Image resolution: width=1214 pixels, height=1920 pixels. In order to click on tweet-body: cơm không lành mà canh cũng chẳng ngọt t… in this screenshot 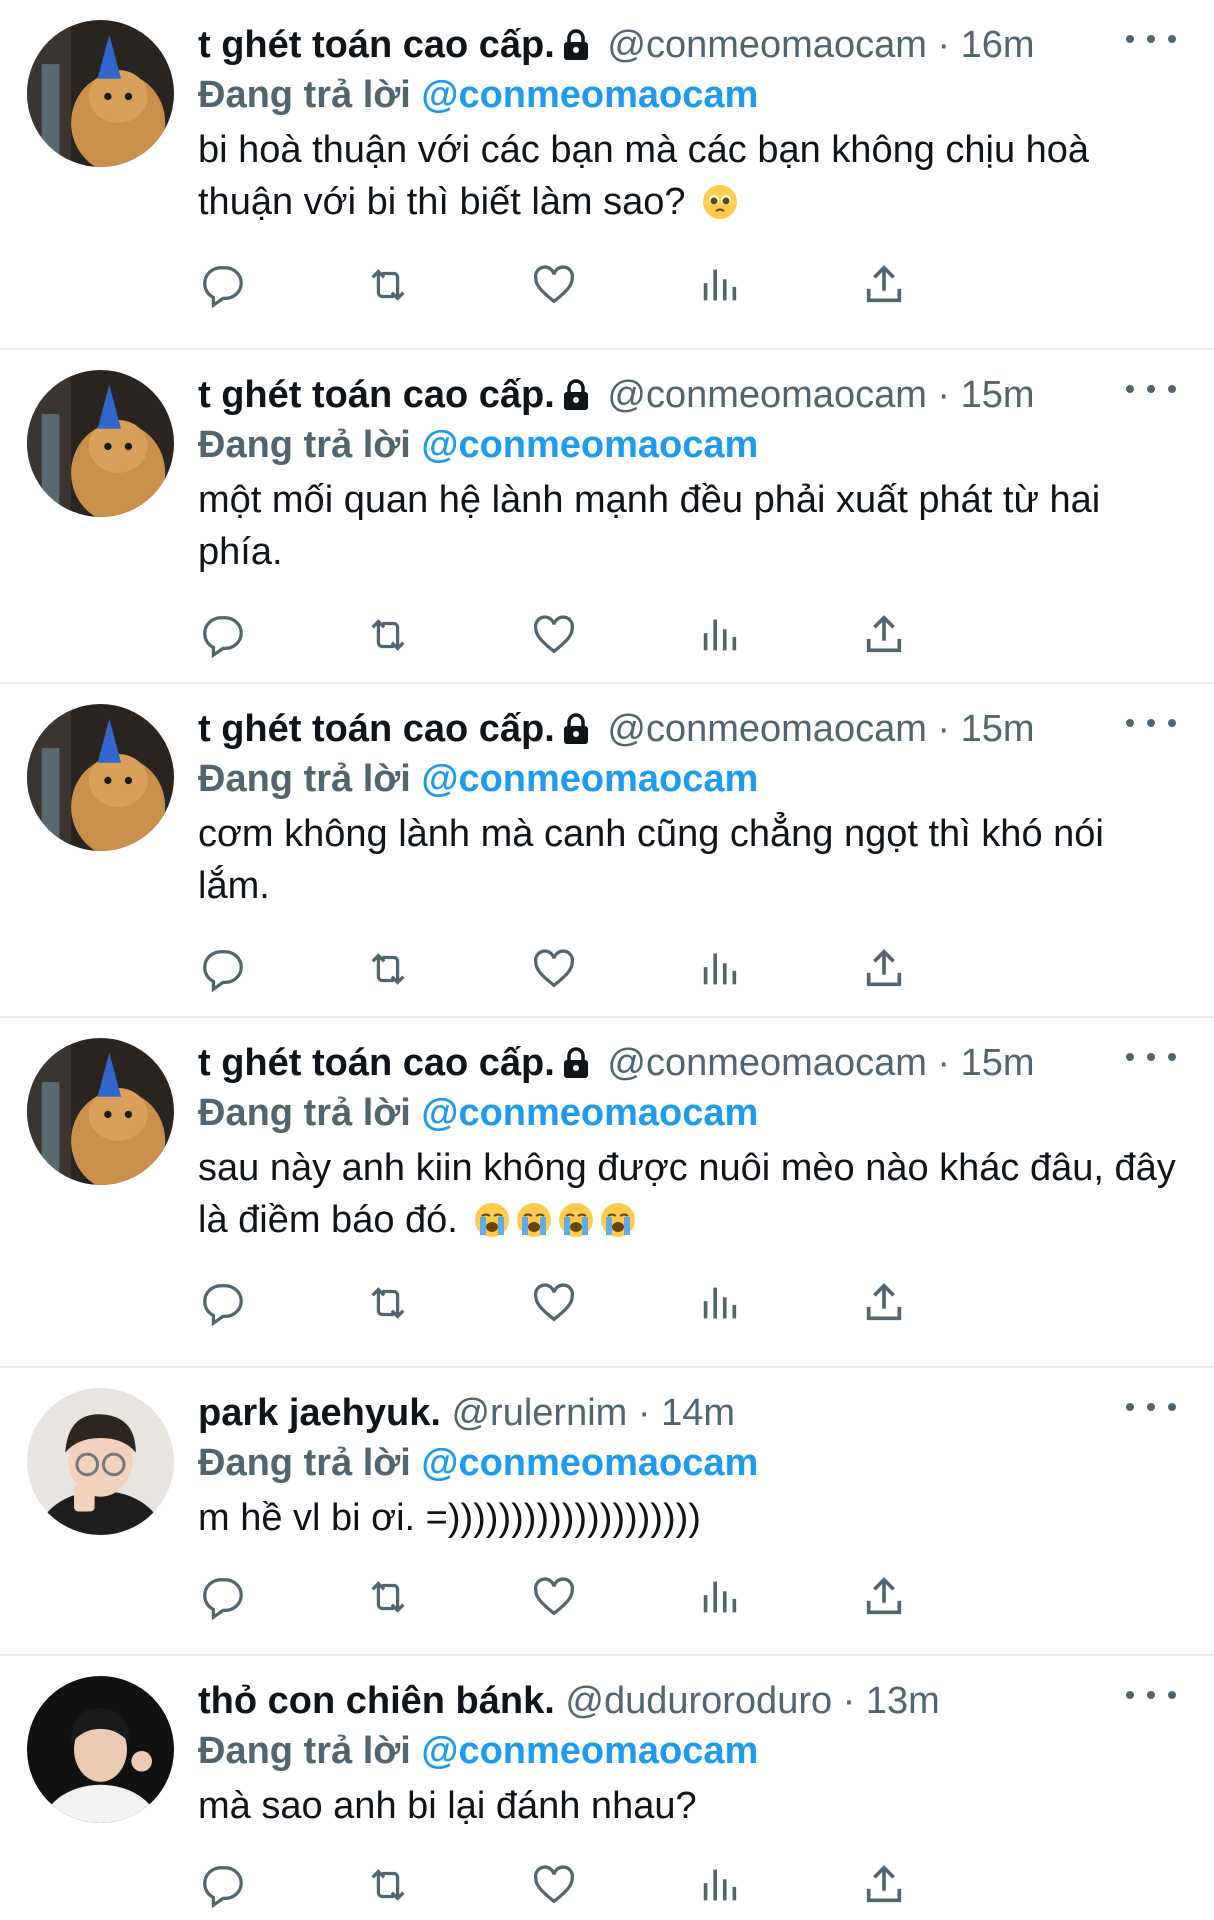, I will do `click(651, 860)`.